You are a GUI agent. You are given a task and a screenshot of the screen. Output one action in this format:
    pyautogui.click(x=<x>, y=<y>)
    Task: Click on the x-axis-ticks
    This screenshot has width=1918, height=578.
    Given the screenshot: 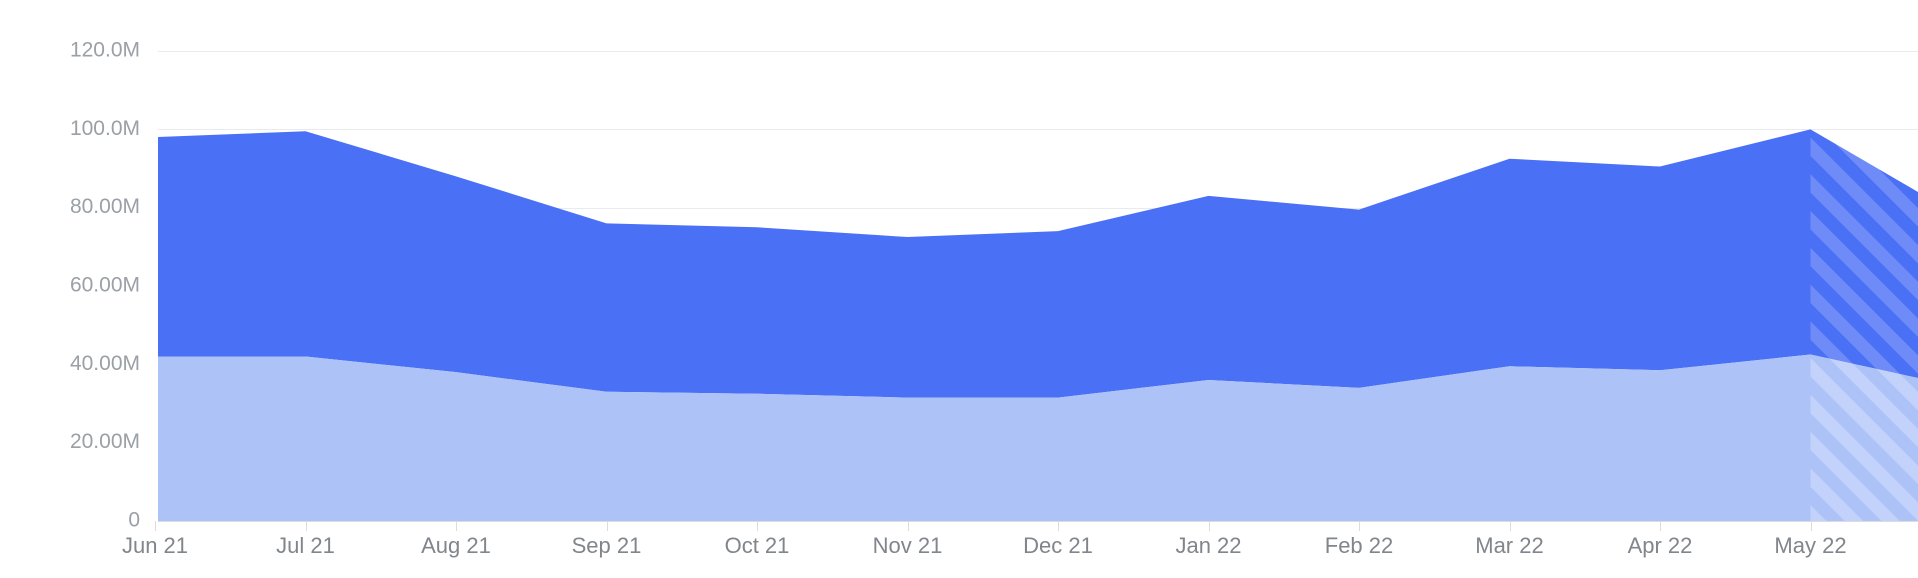 What is the action you would take?
    pyautogui.click(x=983, y=526)
    